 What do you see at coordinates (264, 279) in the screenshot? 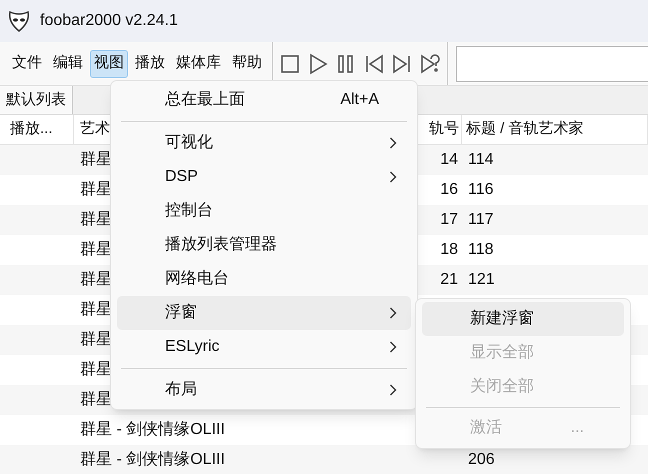
I see `menu-item: 网络电台` at bounding box center [264, 279].